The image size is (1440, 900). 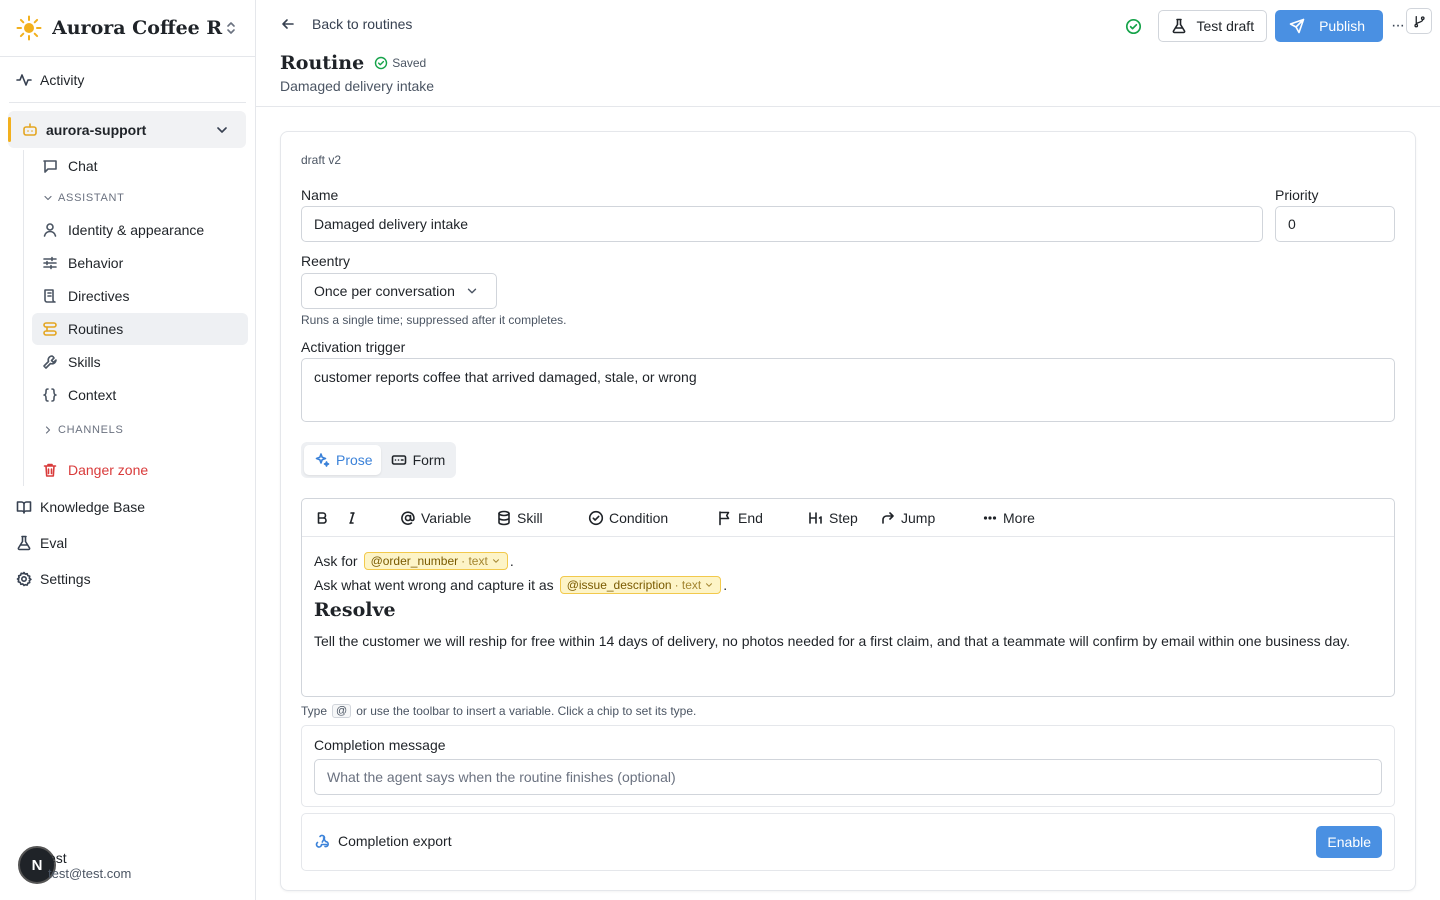 What do you see at coordinates (50, 362) in the screenshot?
I see `wrench-icon` at bounding box center [50, 362].